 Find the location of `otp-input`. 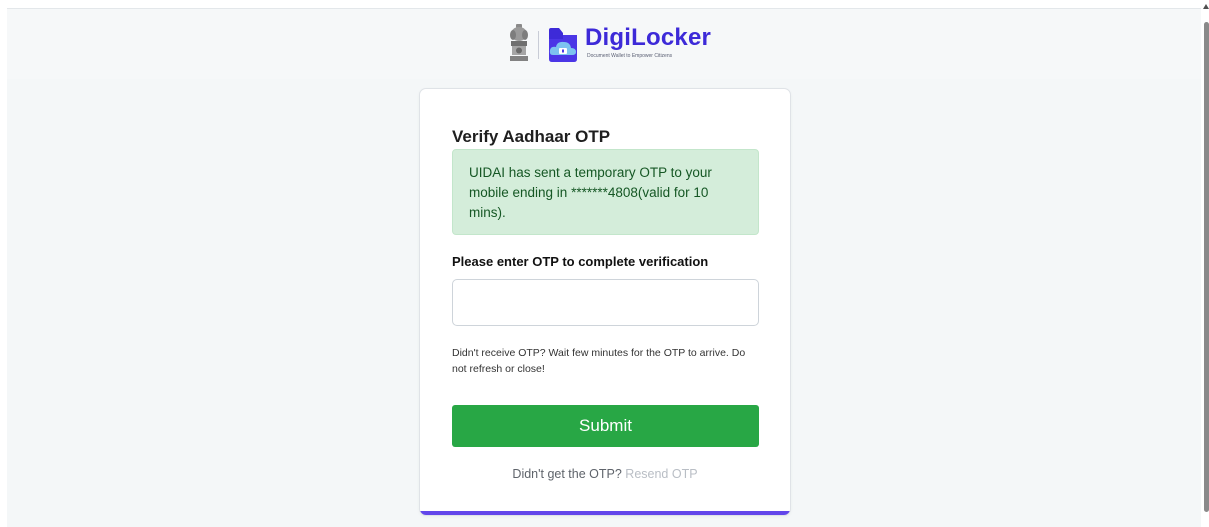

otp-input is located at coordinates (605, 302).